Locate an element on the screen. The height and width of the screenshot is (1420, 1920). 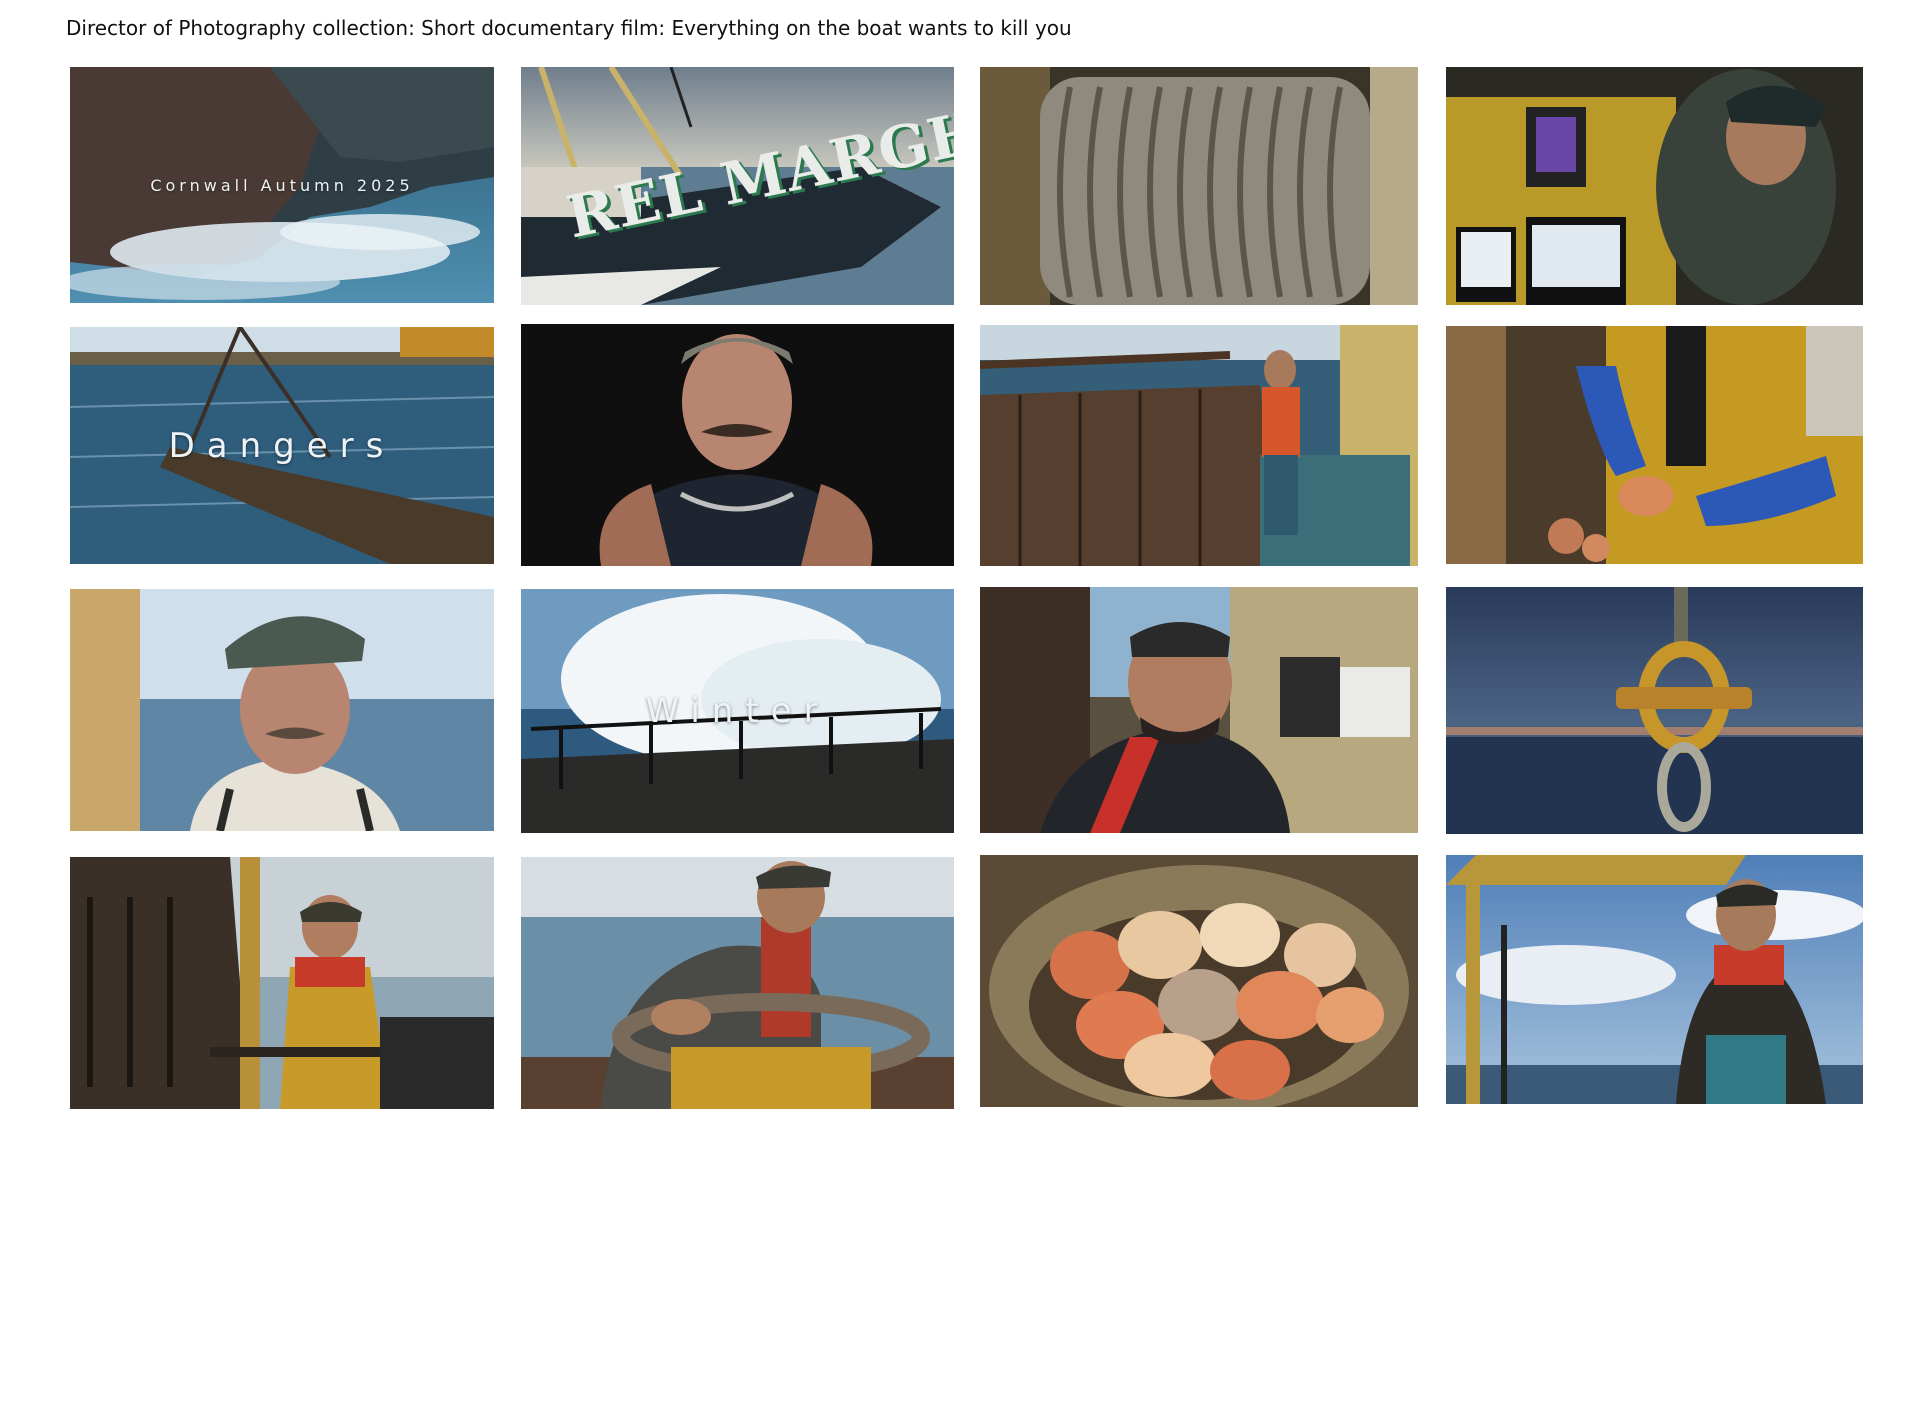
photo-dredge-lever is located at coordinates (282, 983).